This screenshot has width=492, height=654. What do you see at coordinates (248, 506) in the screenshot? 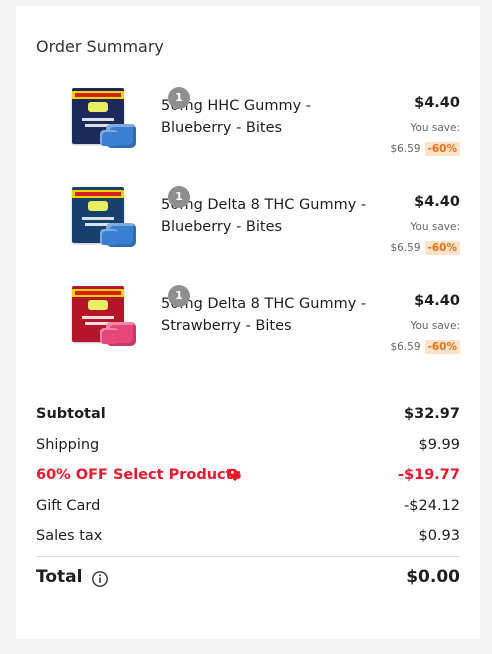
I see `gift-card-row: Gift Card -$24.12` at bounding box center [248, 506].